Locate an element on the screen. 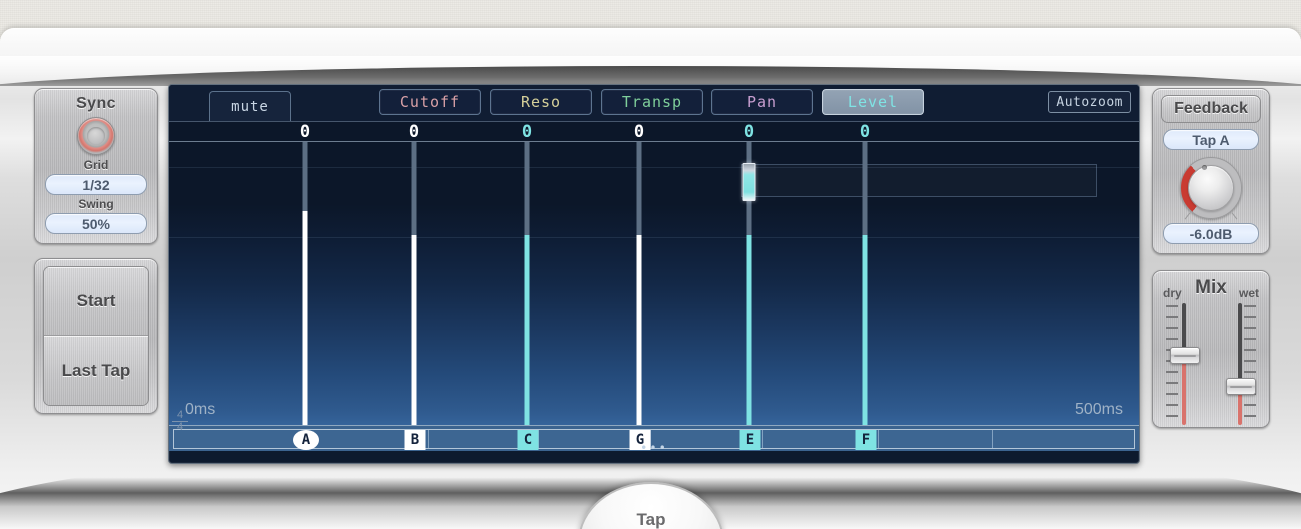  tap-label-f: F is located at coordinates (866, 440).